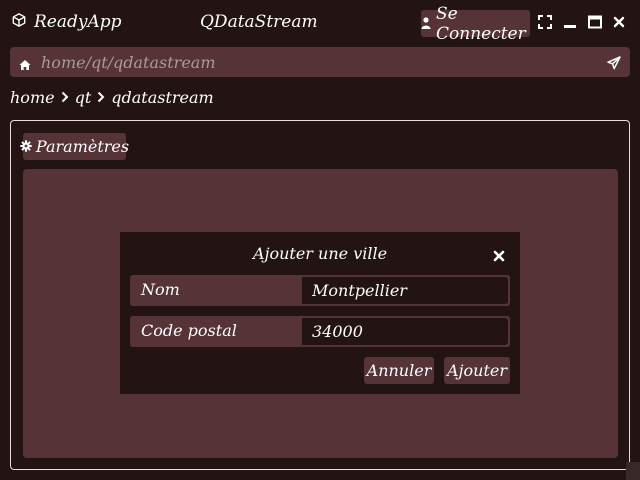 This screenshot has width=640, height=480. I want to click on postal-code-input, so click(405, 331).